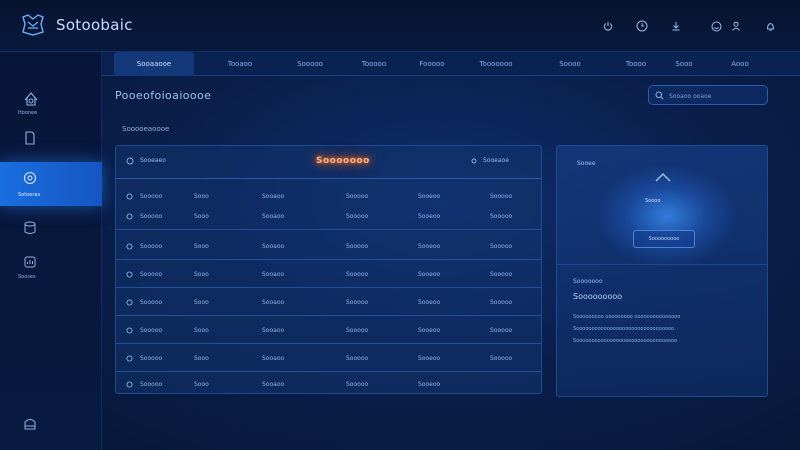  I want to click on header-icons, so click(689, 26).